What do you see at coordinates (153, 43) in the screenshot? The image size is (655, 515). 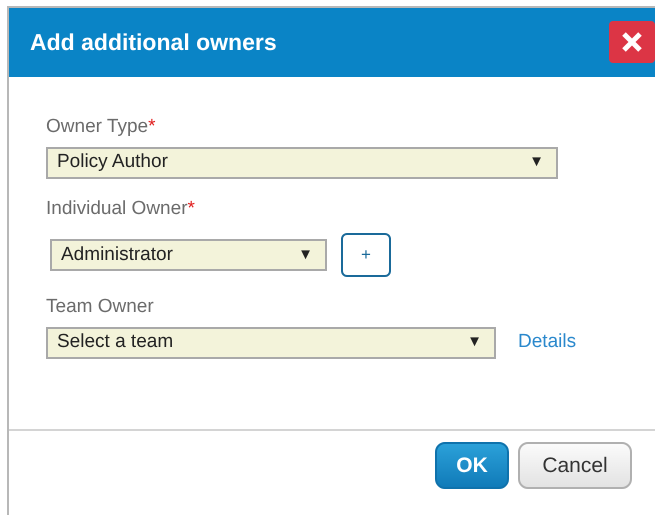 I see `dialog-title: Add additional owners` at bounding box center [153, 43].